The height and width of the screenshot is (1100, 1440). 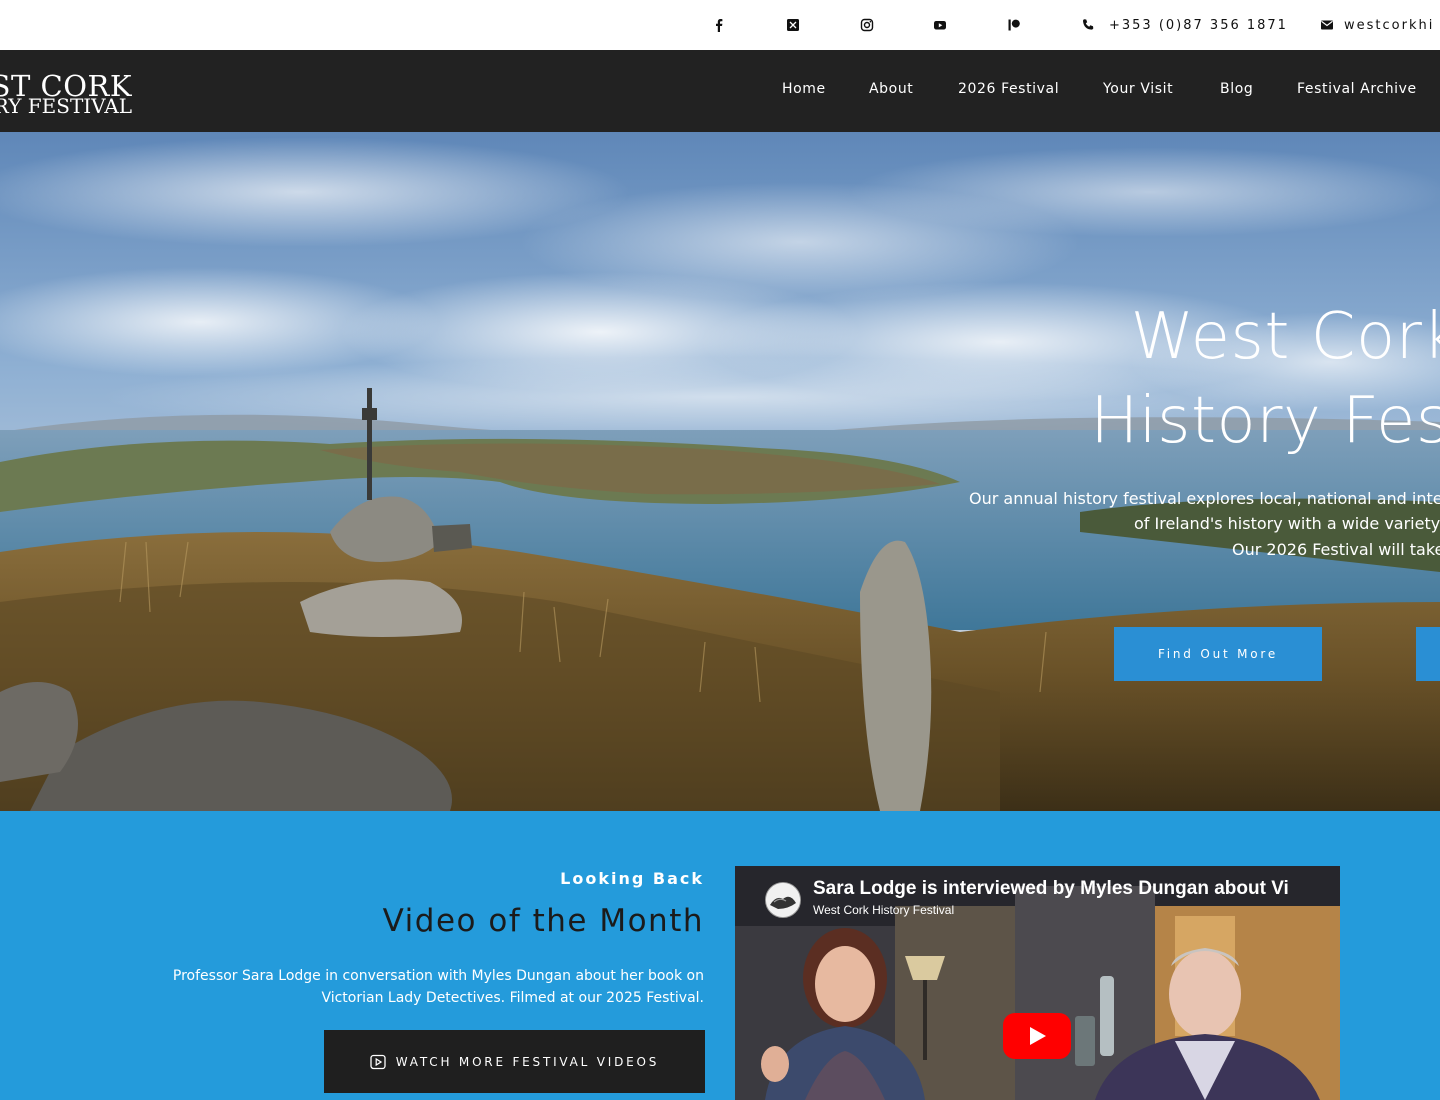 I want to click on video-thumbnail, so click(x=1037, y=983).